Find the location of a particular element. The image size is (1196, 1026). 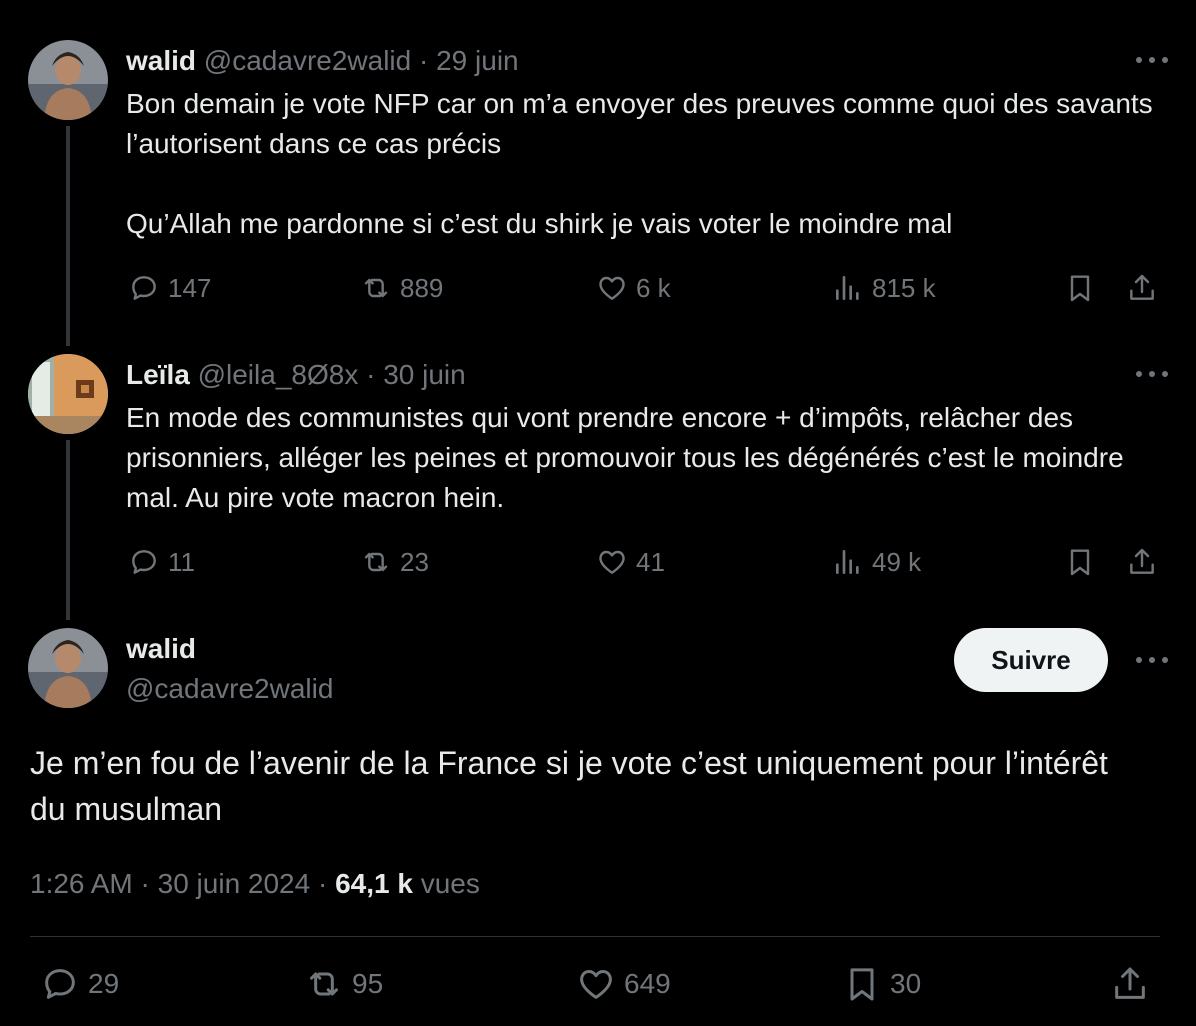

views-button: 49 k is located at coordinates (876, 562).